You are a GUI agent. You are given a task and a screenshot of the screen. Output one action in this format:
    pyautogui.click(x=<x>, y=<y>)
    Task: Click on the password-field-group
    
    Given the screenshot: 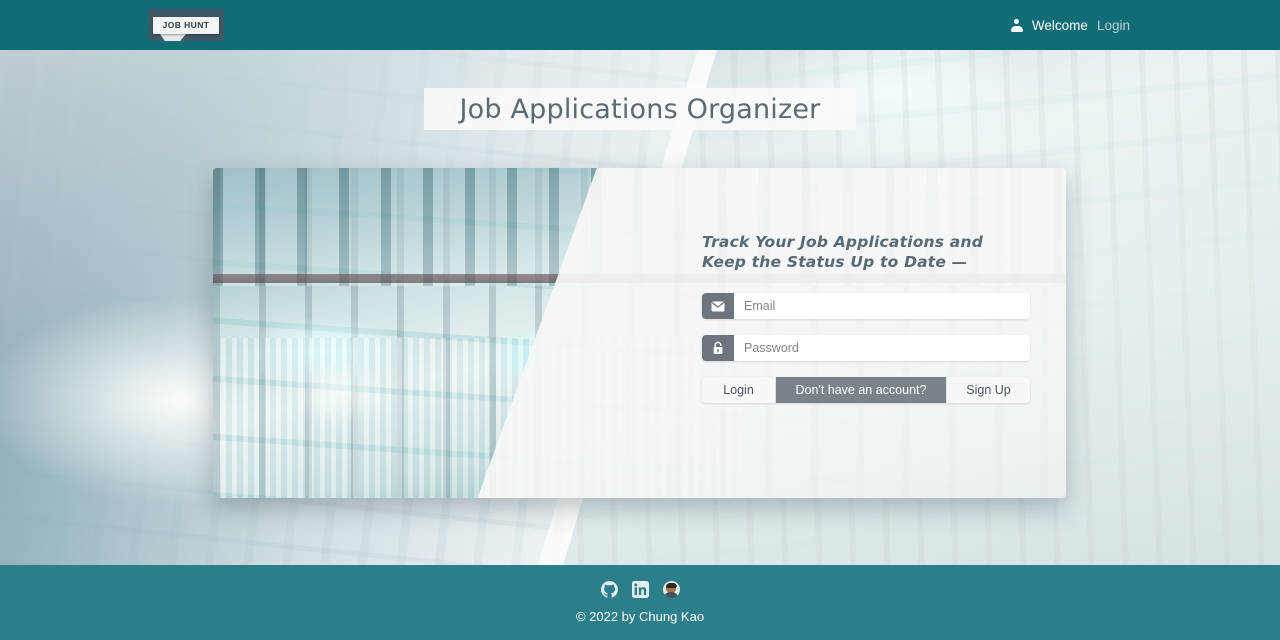 What is the action you would take?
    pyautogui.click(x=866, y=348)
    